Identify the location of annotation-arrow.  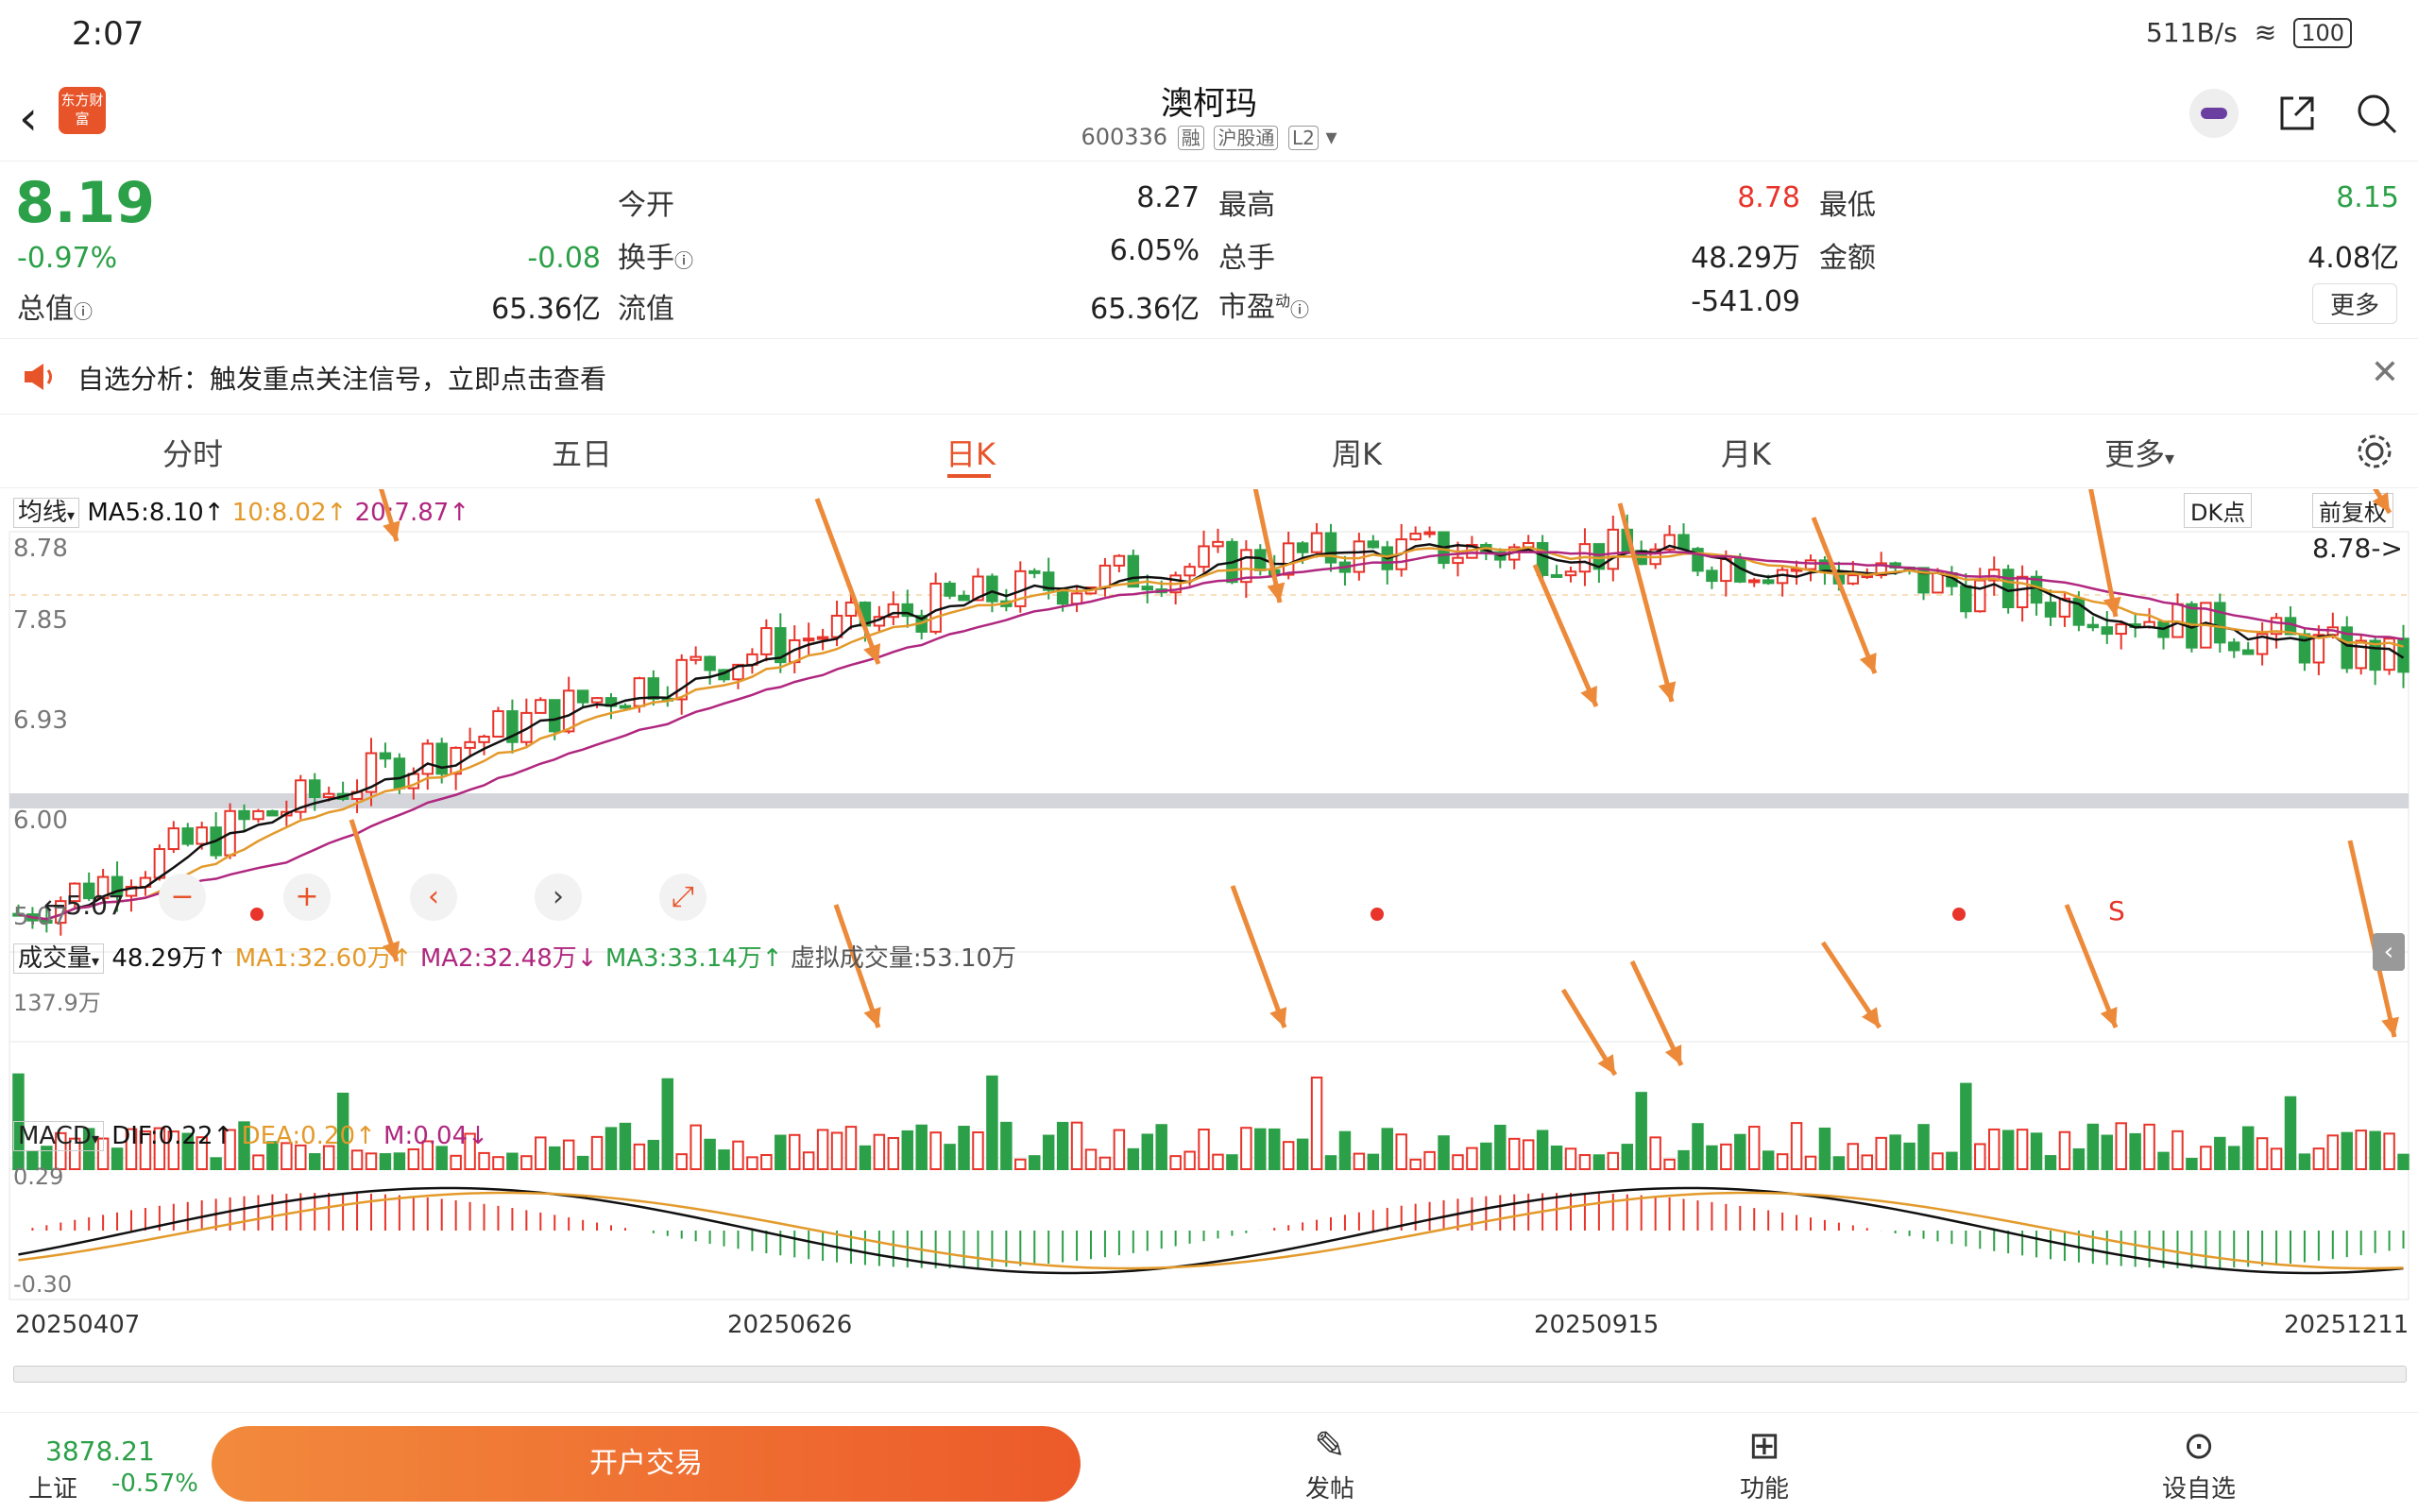
(2382, 502).